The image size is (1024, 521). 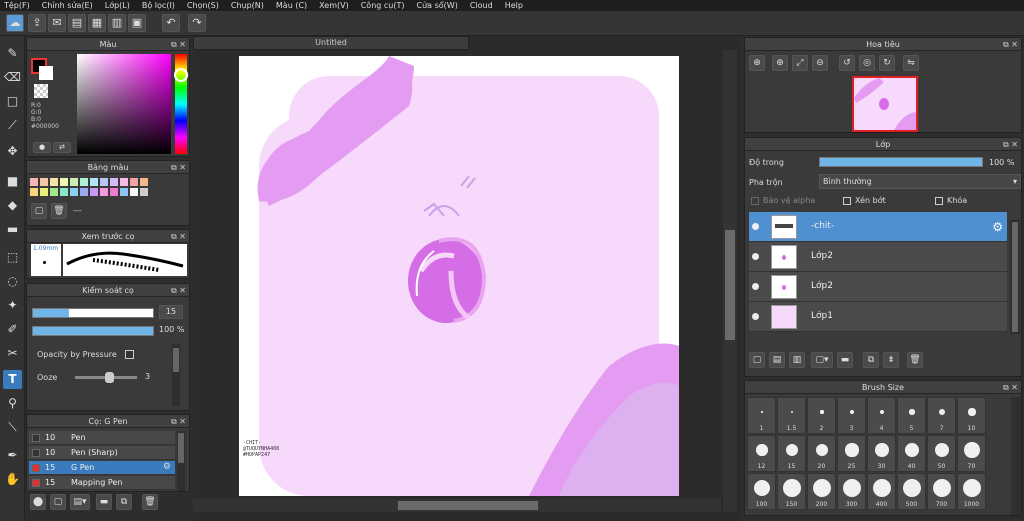 What do you see at coordinates (761, 415) in the screenshot?
I see `brush-size-preset: 1` at bounding box center [761, 415].